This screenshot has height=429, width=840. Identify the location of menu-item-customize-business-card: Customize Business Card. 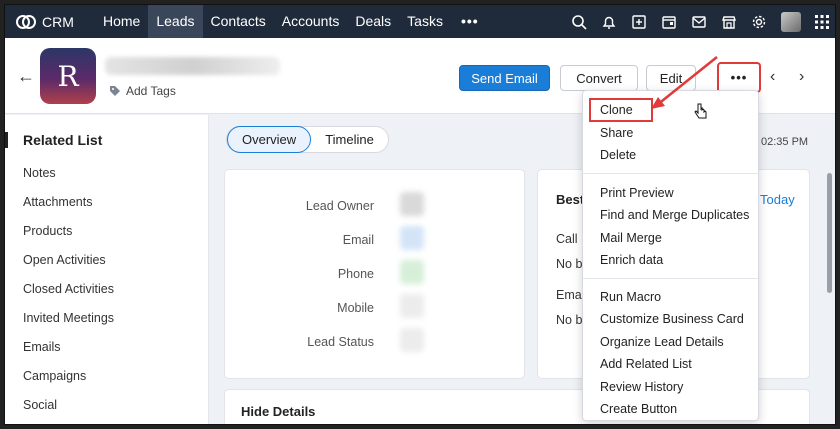
(672, 319).